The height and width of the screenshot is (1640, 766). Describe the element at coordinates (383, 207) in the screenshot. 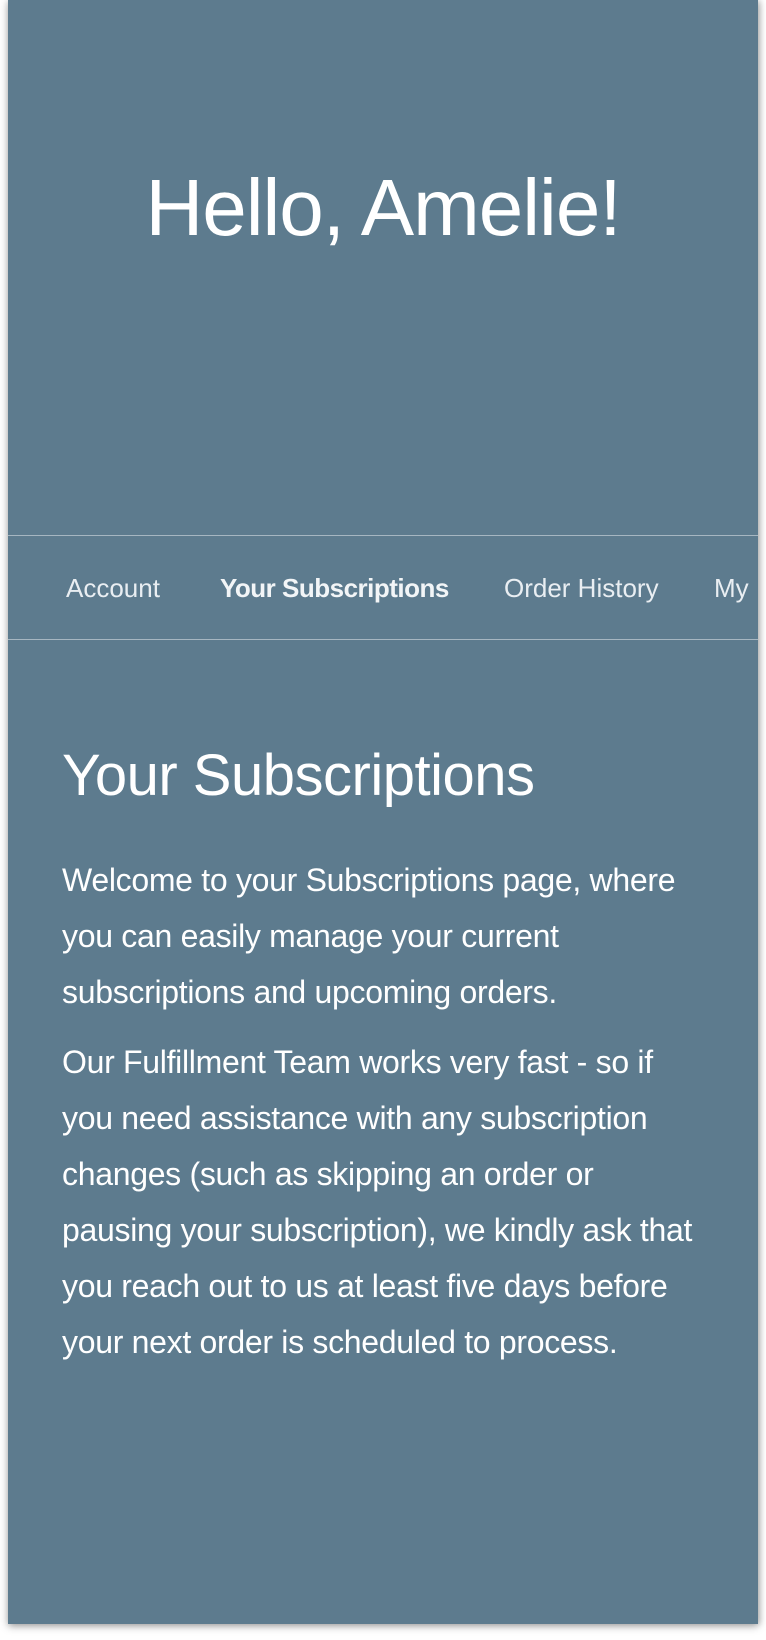

I see `greeting-heading: Hello, Amelie!` at that location.